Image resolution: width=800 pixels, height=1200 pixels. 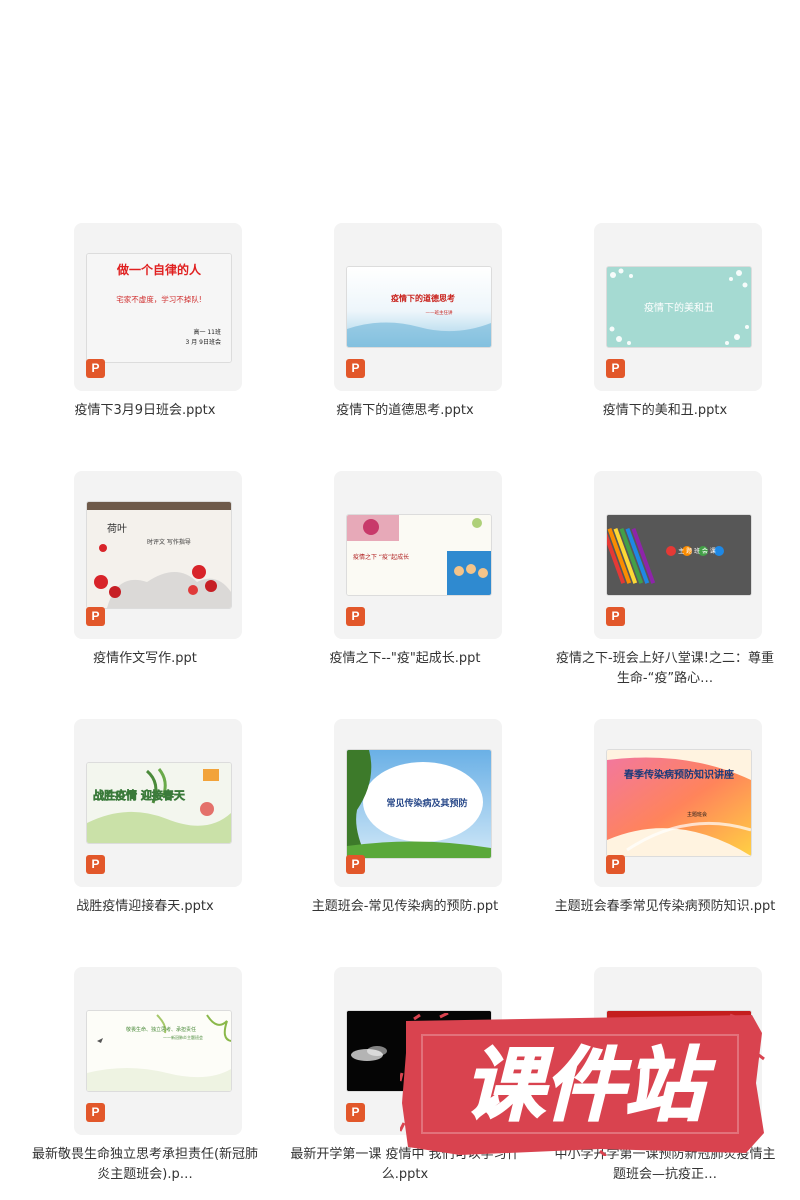 I want to click on slide-thumbnail: 疫情下的道德思考 ——班主任讲, so click(x=419, y=307).